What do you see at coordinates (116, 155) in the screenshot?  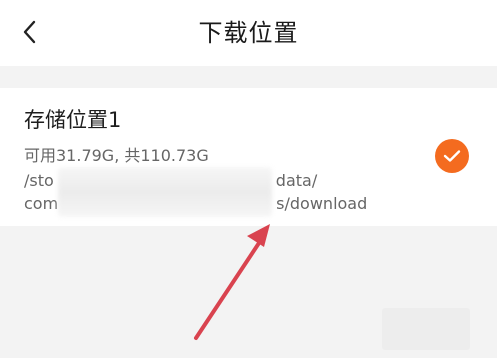 I see `storage-capacity: 可用31.79G, 共110.73G` at bounding box center [116, 155].